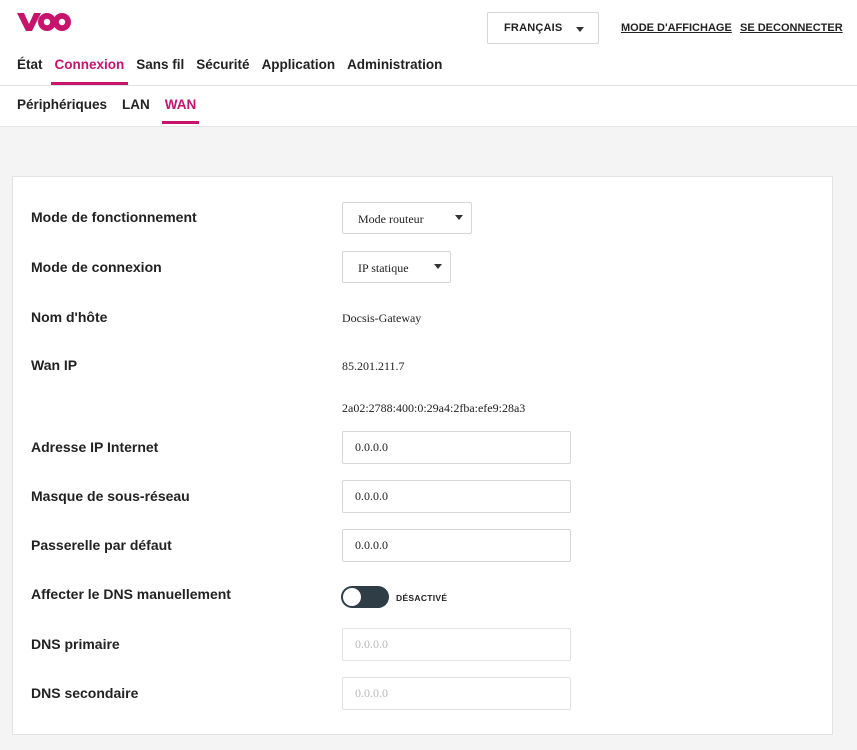 The width and height of the screenshot is (857, 750). What do you see at coordinates (382, 318) in the screenshot?
I see `hostname-value: Docsis-Gateway` at bounding box center [382, 318].